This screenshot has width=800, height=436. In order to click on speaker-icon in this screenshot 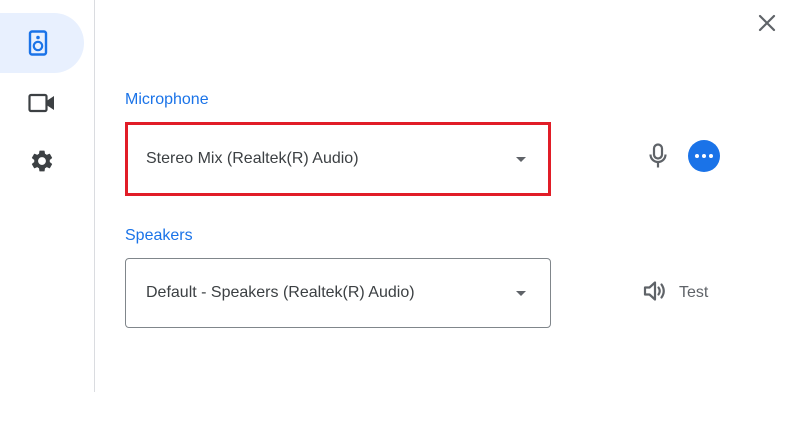, I will do `click(38, 43)`.